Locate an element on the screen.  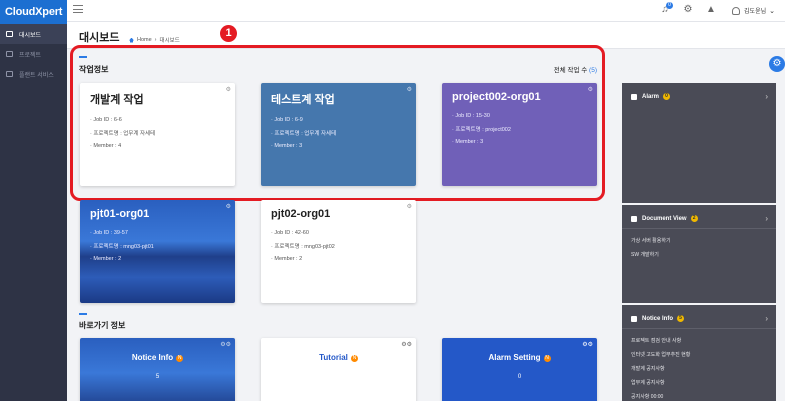
settings-gear-icon: ⚙ is located at coordinates (688, 10).